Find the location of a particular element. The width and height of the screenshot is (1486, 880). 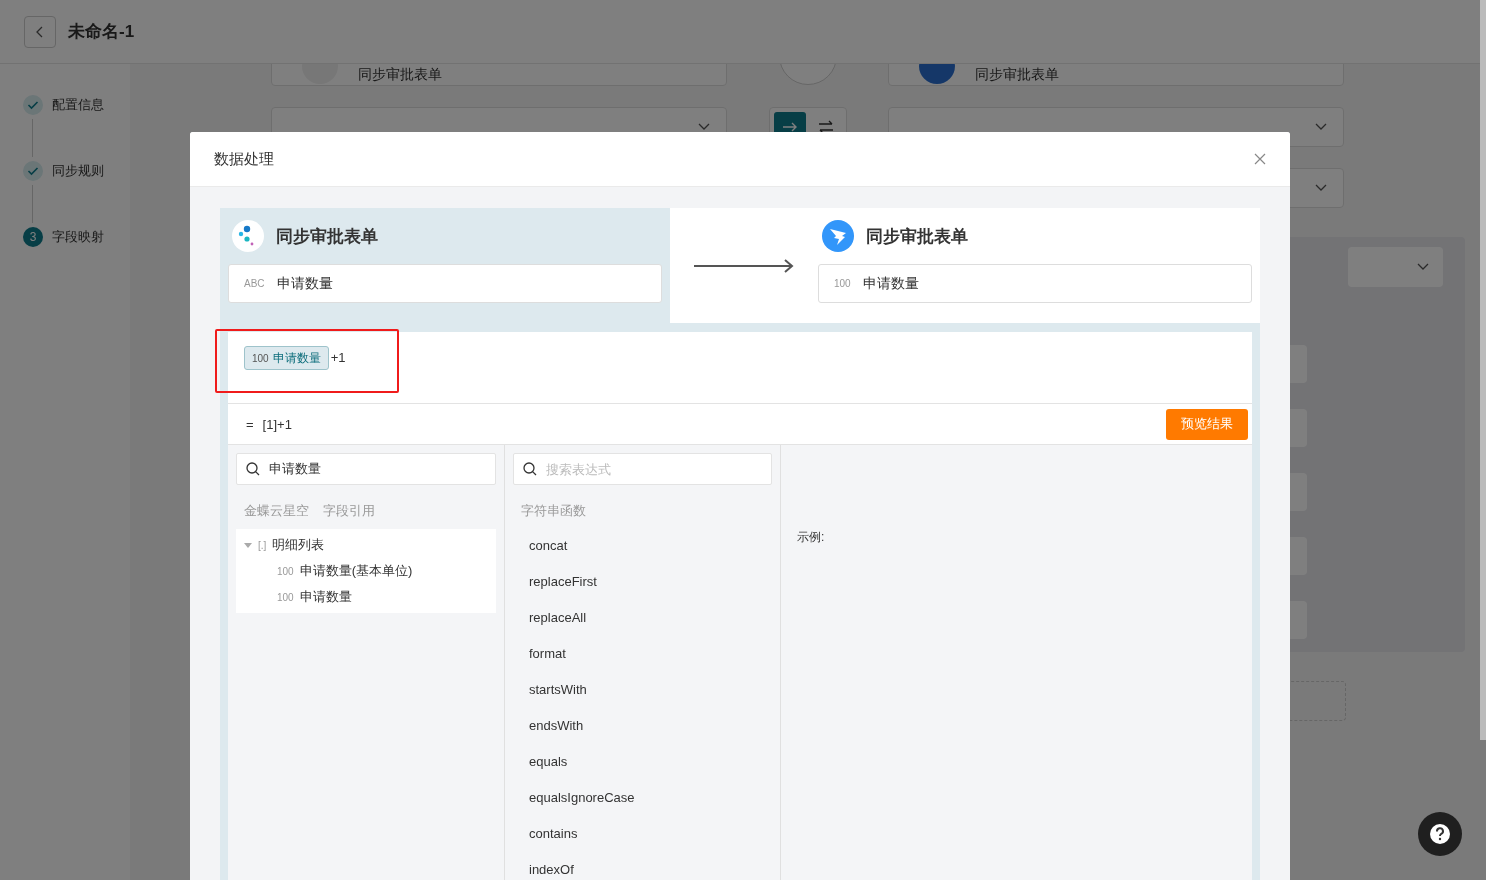

formula-text: +1 is located at coordinates (338, 358).